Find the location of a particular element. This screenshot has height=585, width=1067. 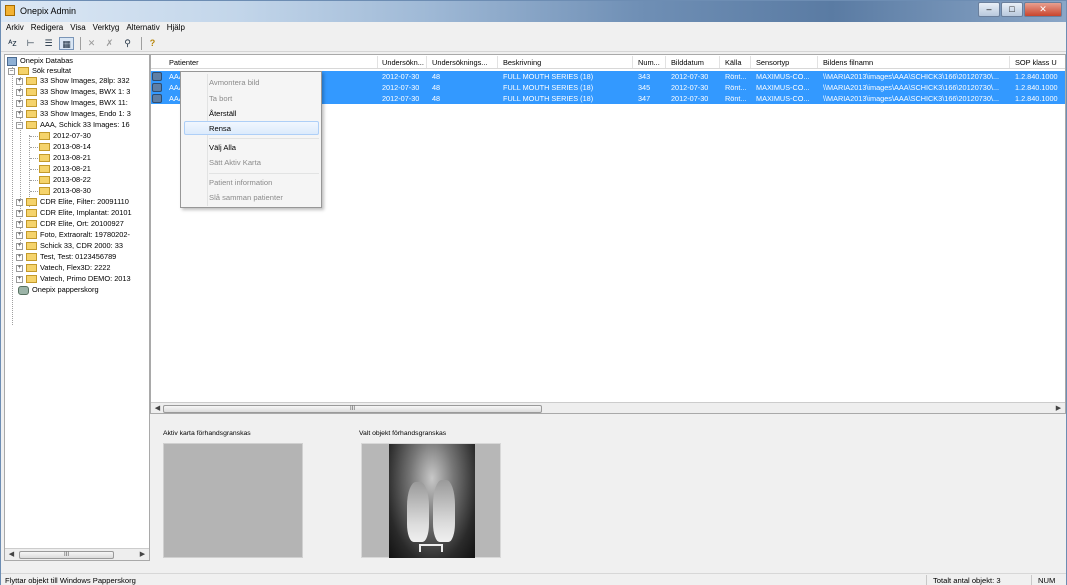

toolbar-separator is located at coordinates (80, 43).